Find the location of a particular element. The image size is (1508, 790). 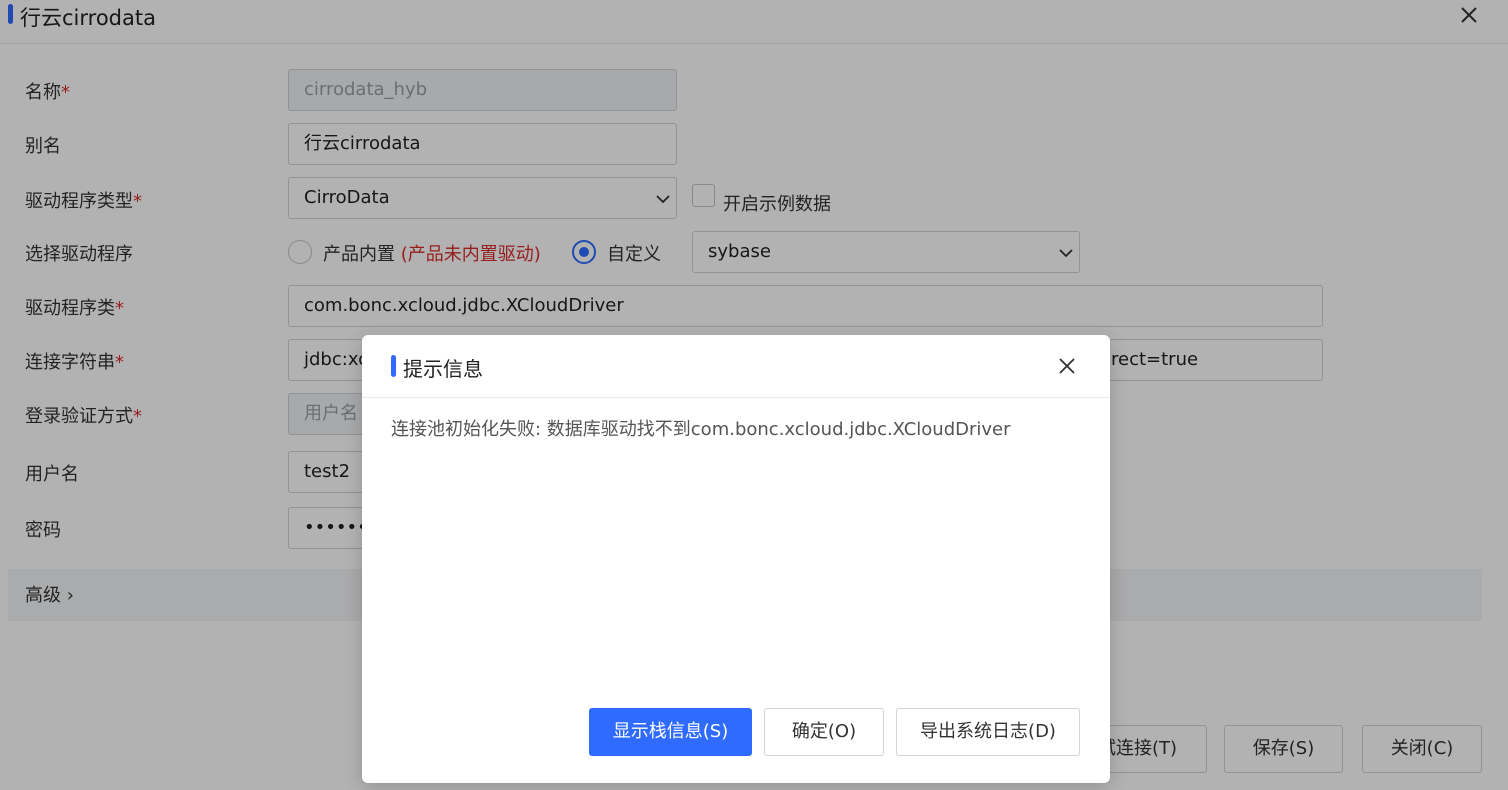

dialog-header: 提示信息 is located at coordinates (736, 366).